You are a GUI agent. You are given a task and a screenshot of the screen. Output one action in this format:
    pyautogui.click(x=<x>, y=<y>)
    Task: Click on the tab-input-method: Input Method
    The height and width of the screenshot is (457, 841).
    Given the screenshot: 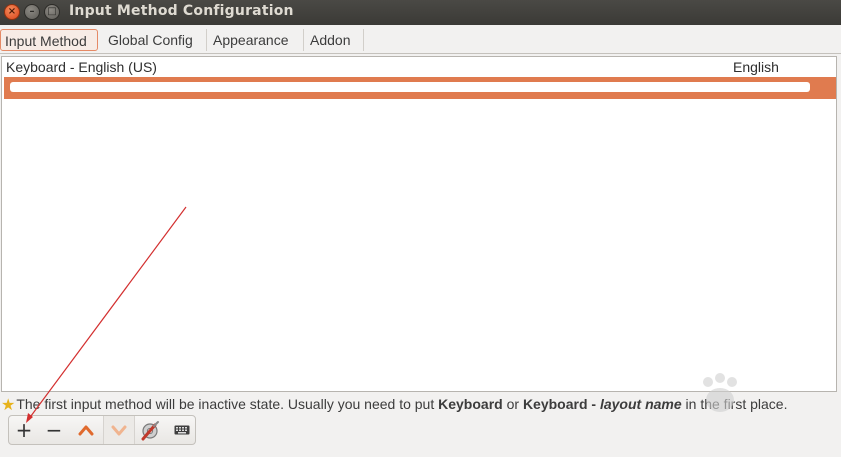 What is the action you would take?
    pyautogui.click(x=49, y=40)
    